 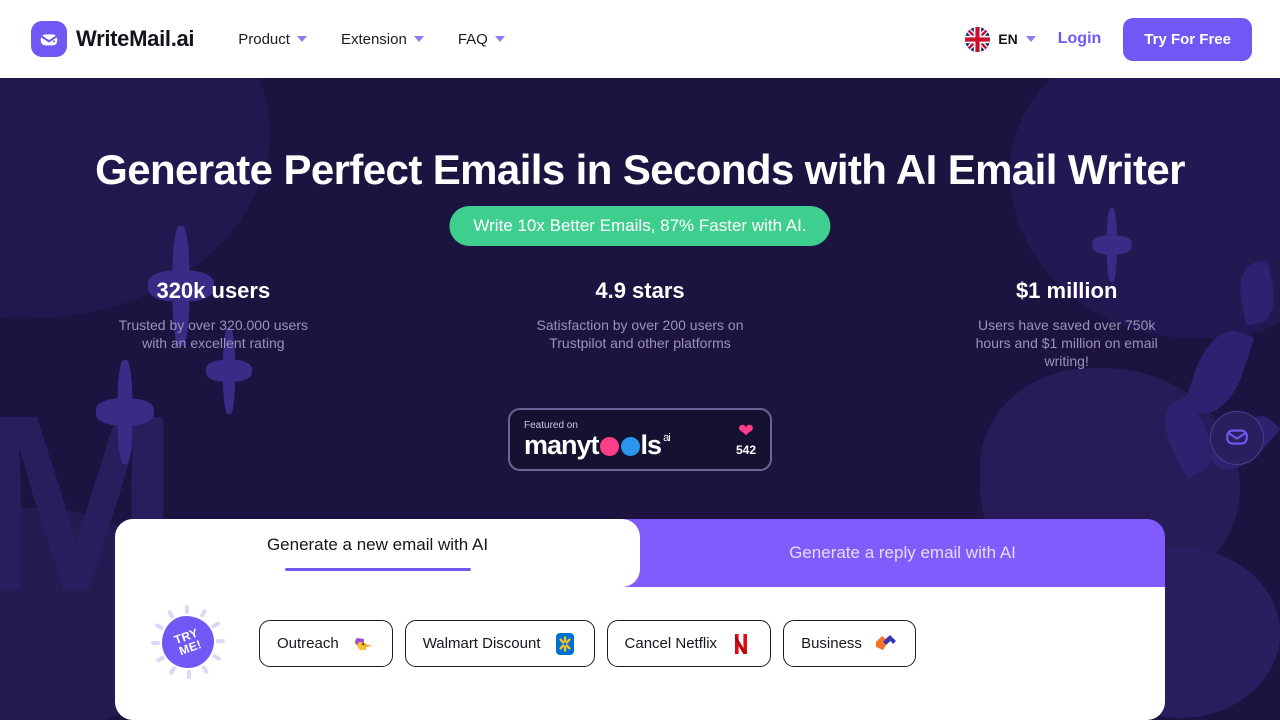 I want to click on login-link: Login, so click(x=1080, y=39).